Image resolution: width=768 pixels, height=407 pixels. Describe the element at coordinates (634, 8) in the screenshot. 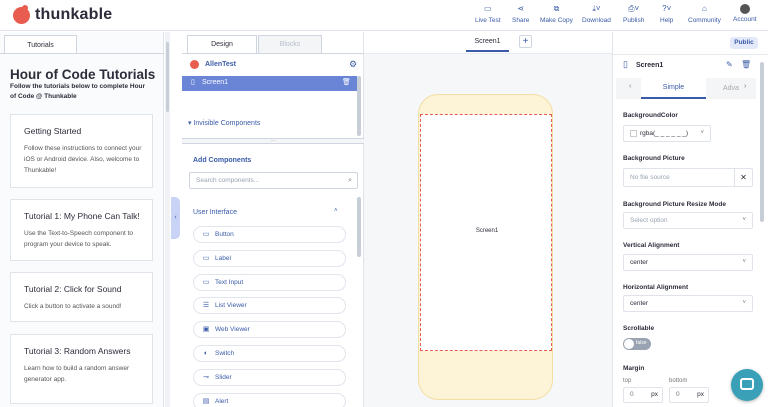

I see `publish-icon: ⎙˅` at that location.